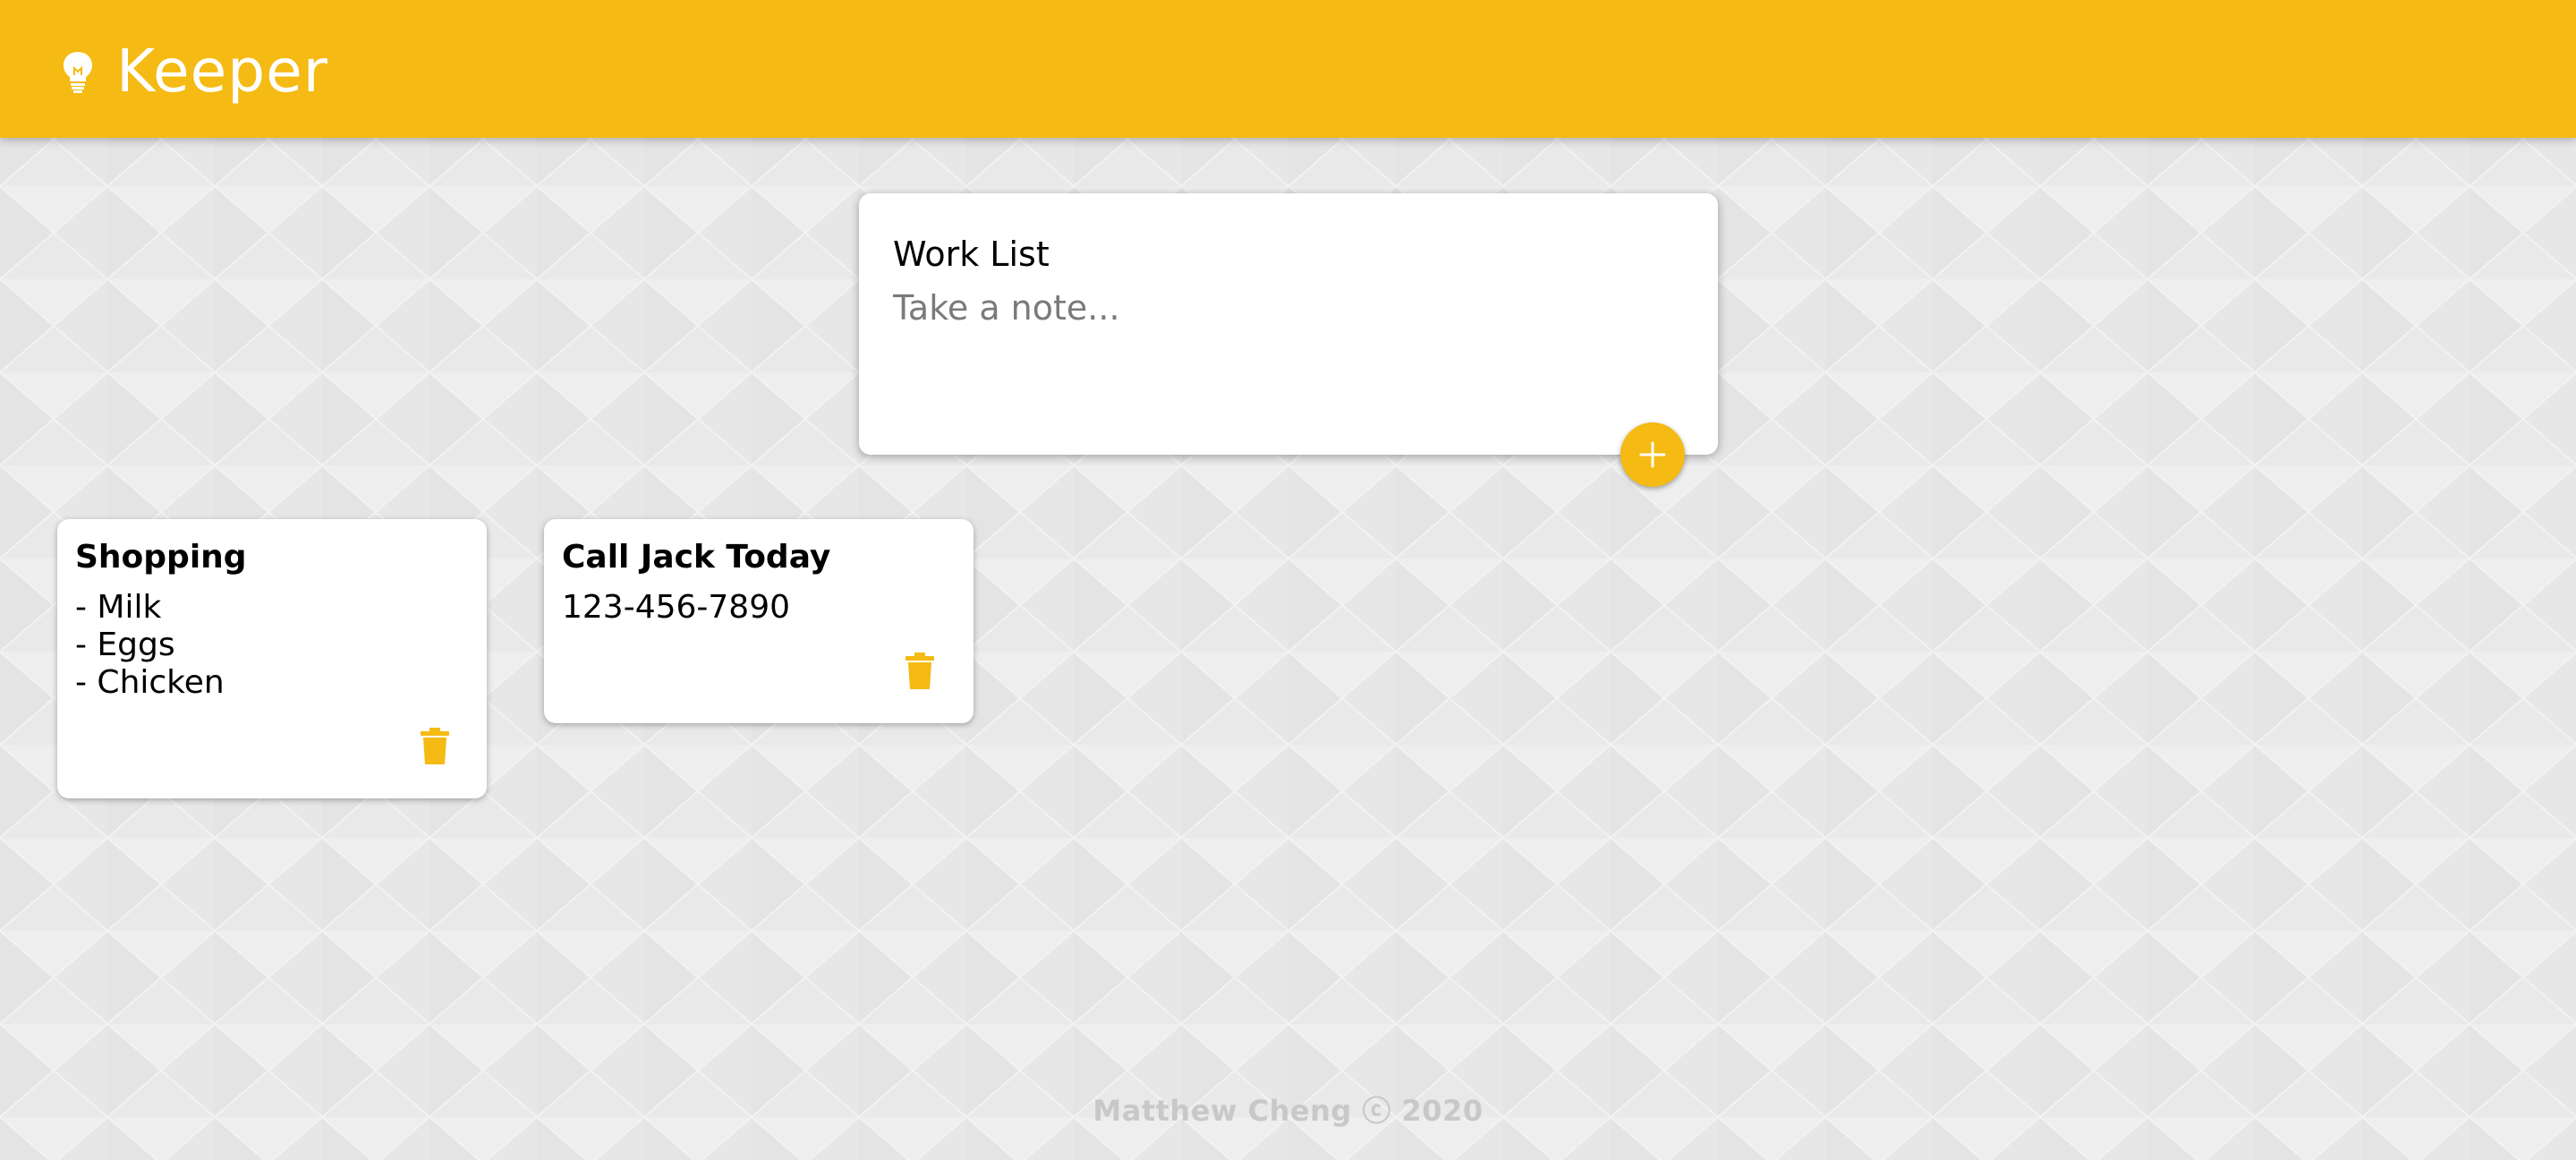 The image size is (2576, 1160). I want to click on note-content-input, so click(1286, 350).